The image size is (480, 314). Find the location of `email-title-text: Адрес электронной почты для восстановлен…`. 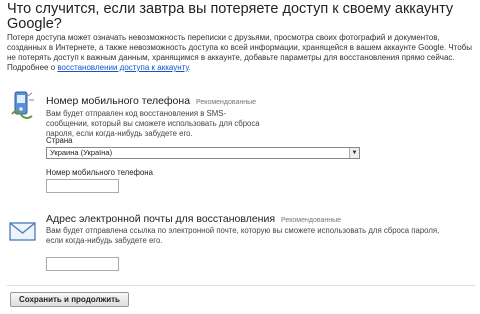

email-title-text: Адрес электронной почты для восстановлен… is located at coordinates (161, 219).